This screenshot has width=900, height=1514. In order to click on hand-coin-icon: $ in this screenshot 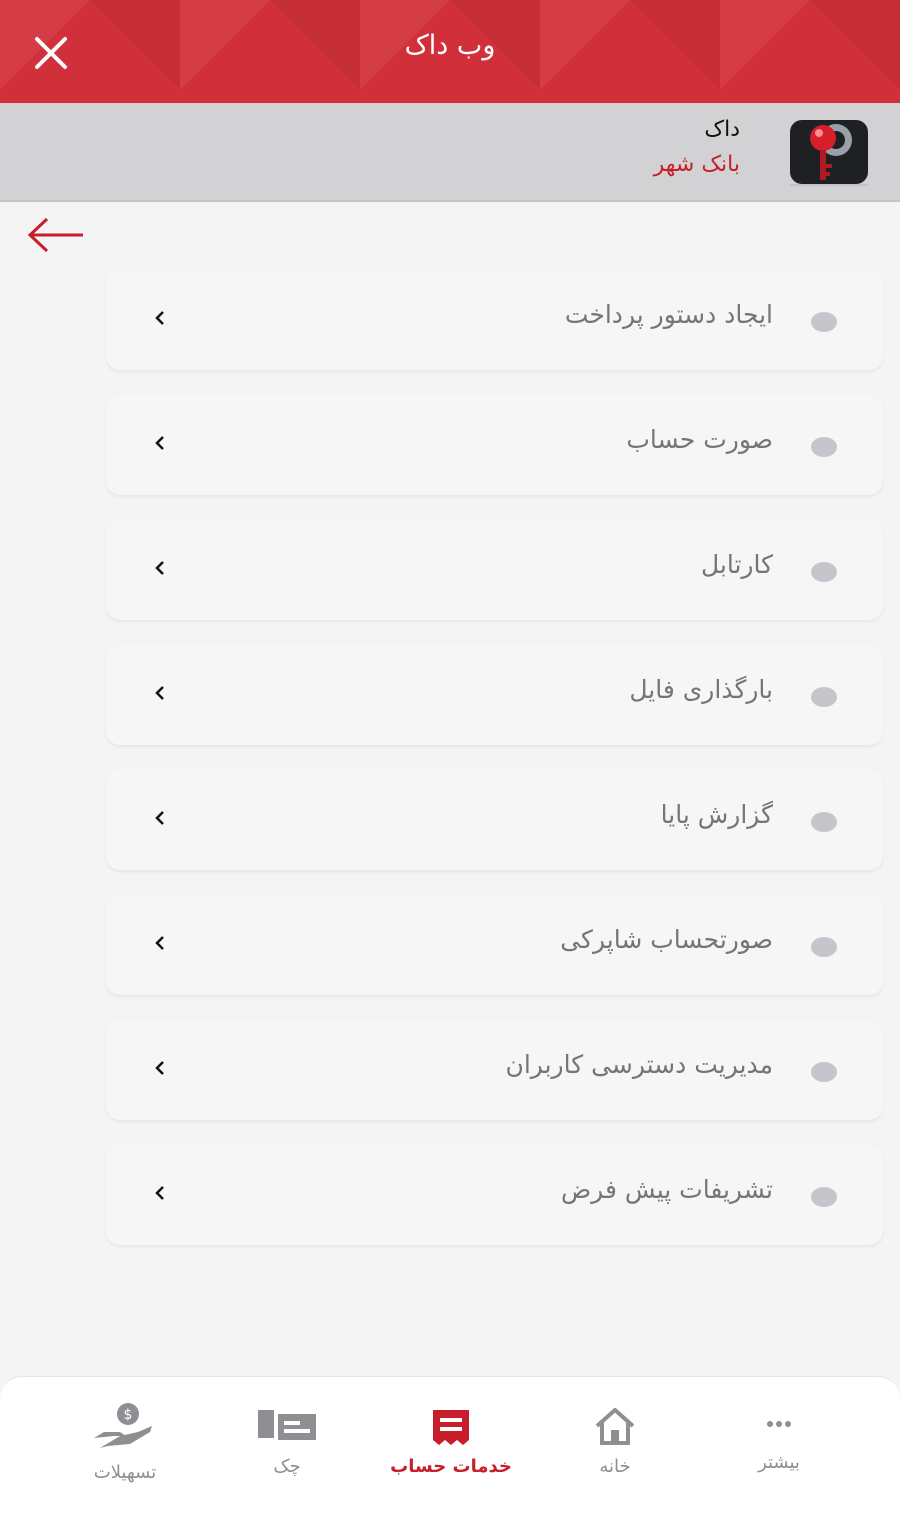, I will do `click(123, 1425)`.